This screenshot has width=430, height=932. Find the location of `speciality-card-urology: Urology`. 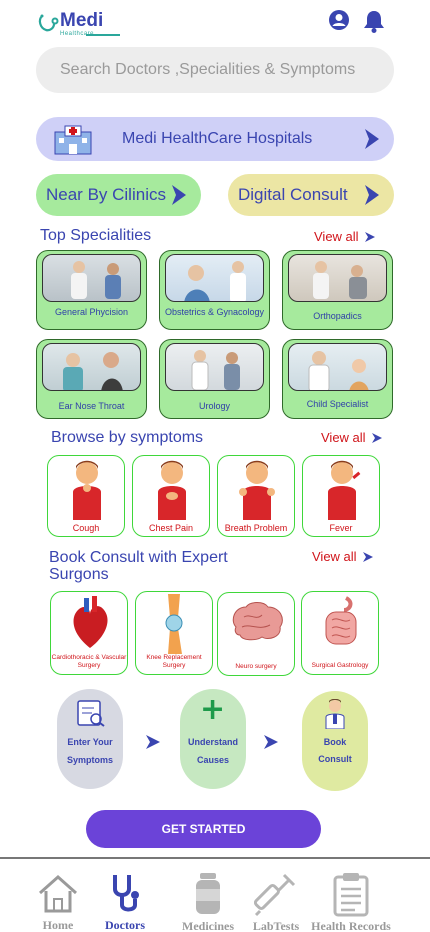

speciality-card-urology: Urology is located at coordinates (214, 379).